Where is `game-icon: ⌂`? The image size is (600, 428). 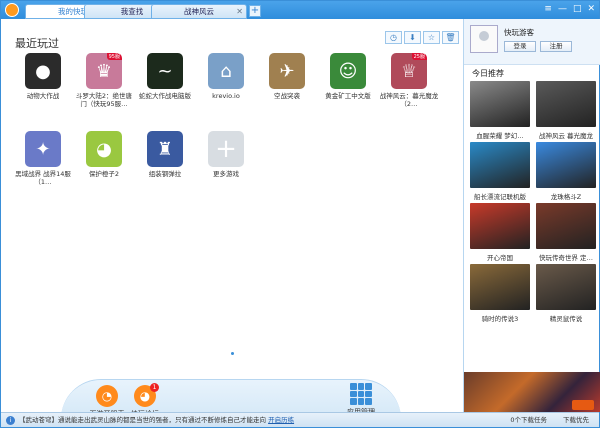
game-icon: ⌂ is located at coordinates (226, 71).